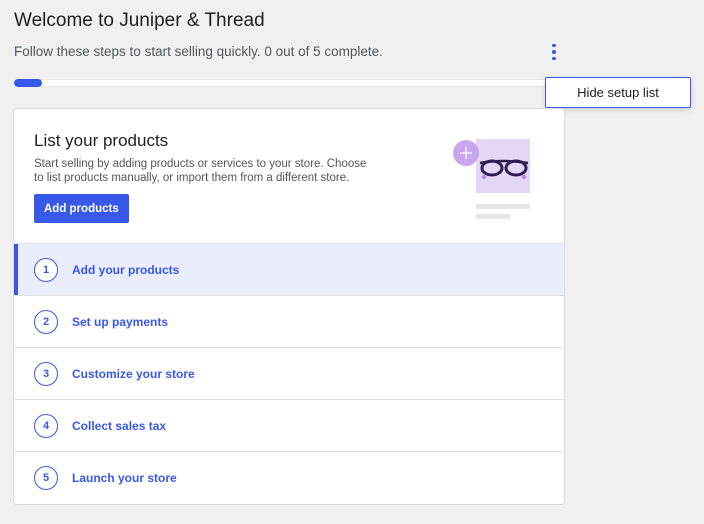  Describe the element at coordinates (46, 425) in the screenshot. I see `step-number-badge: 4` at that location.